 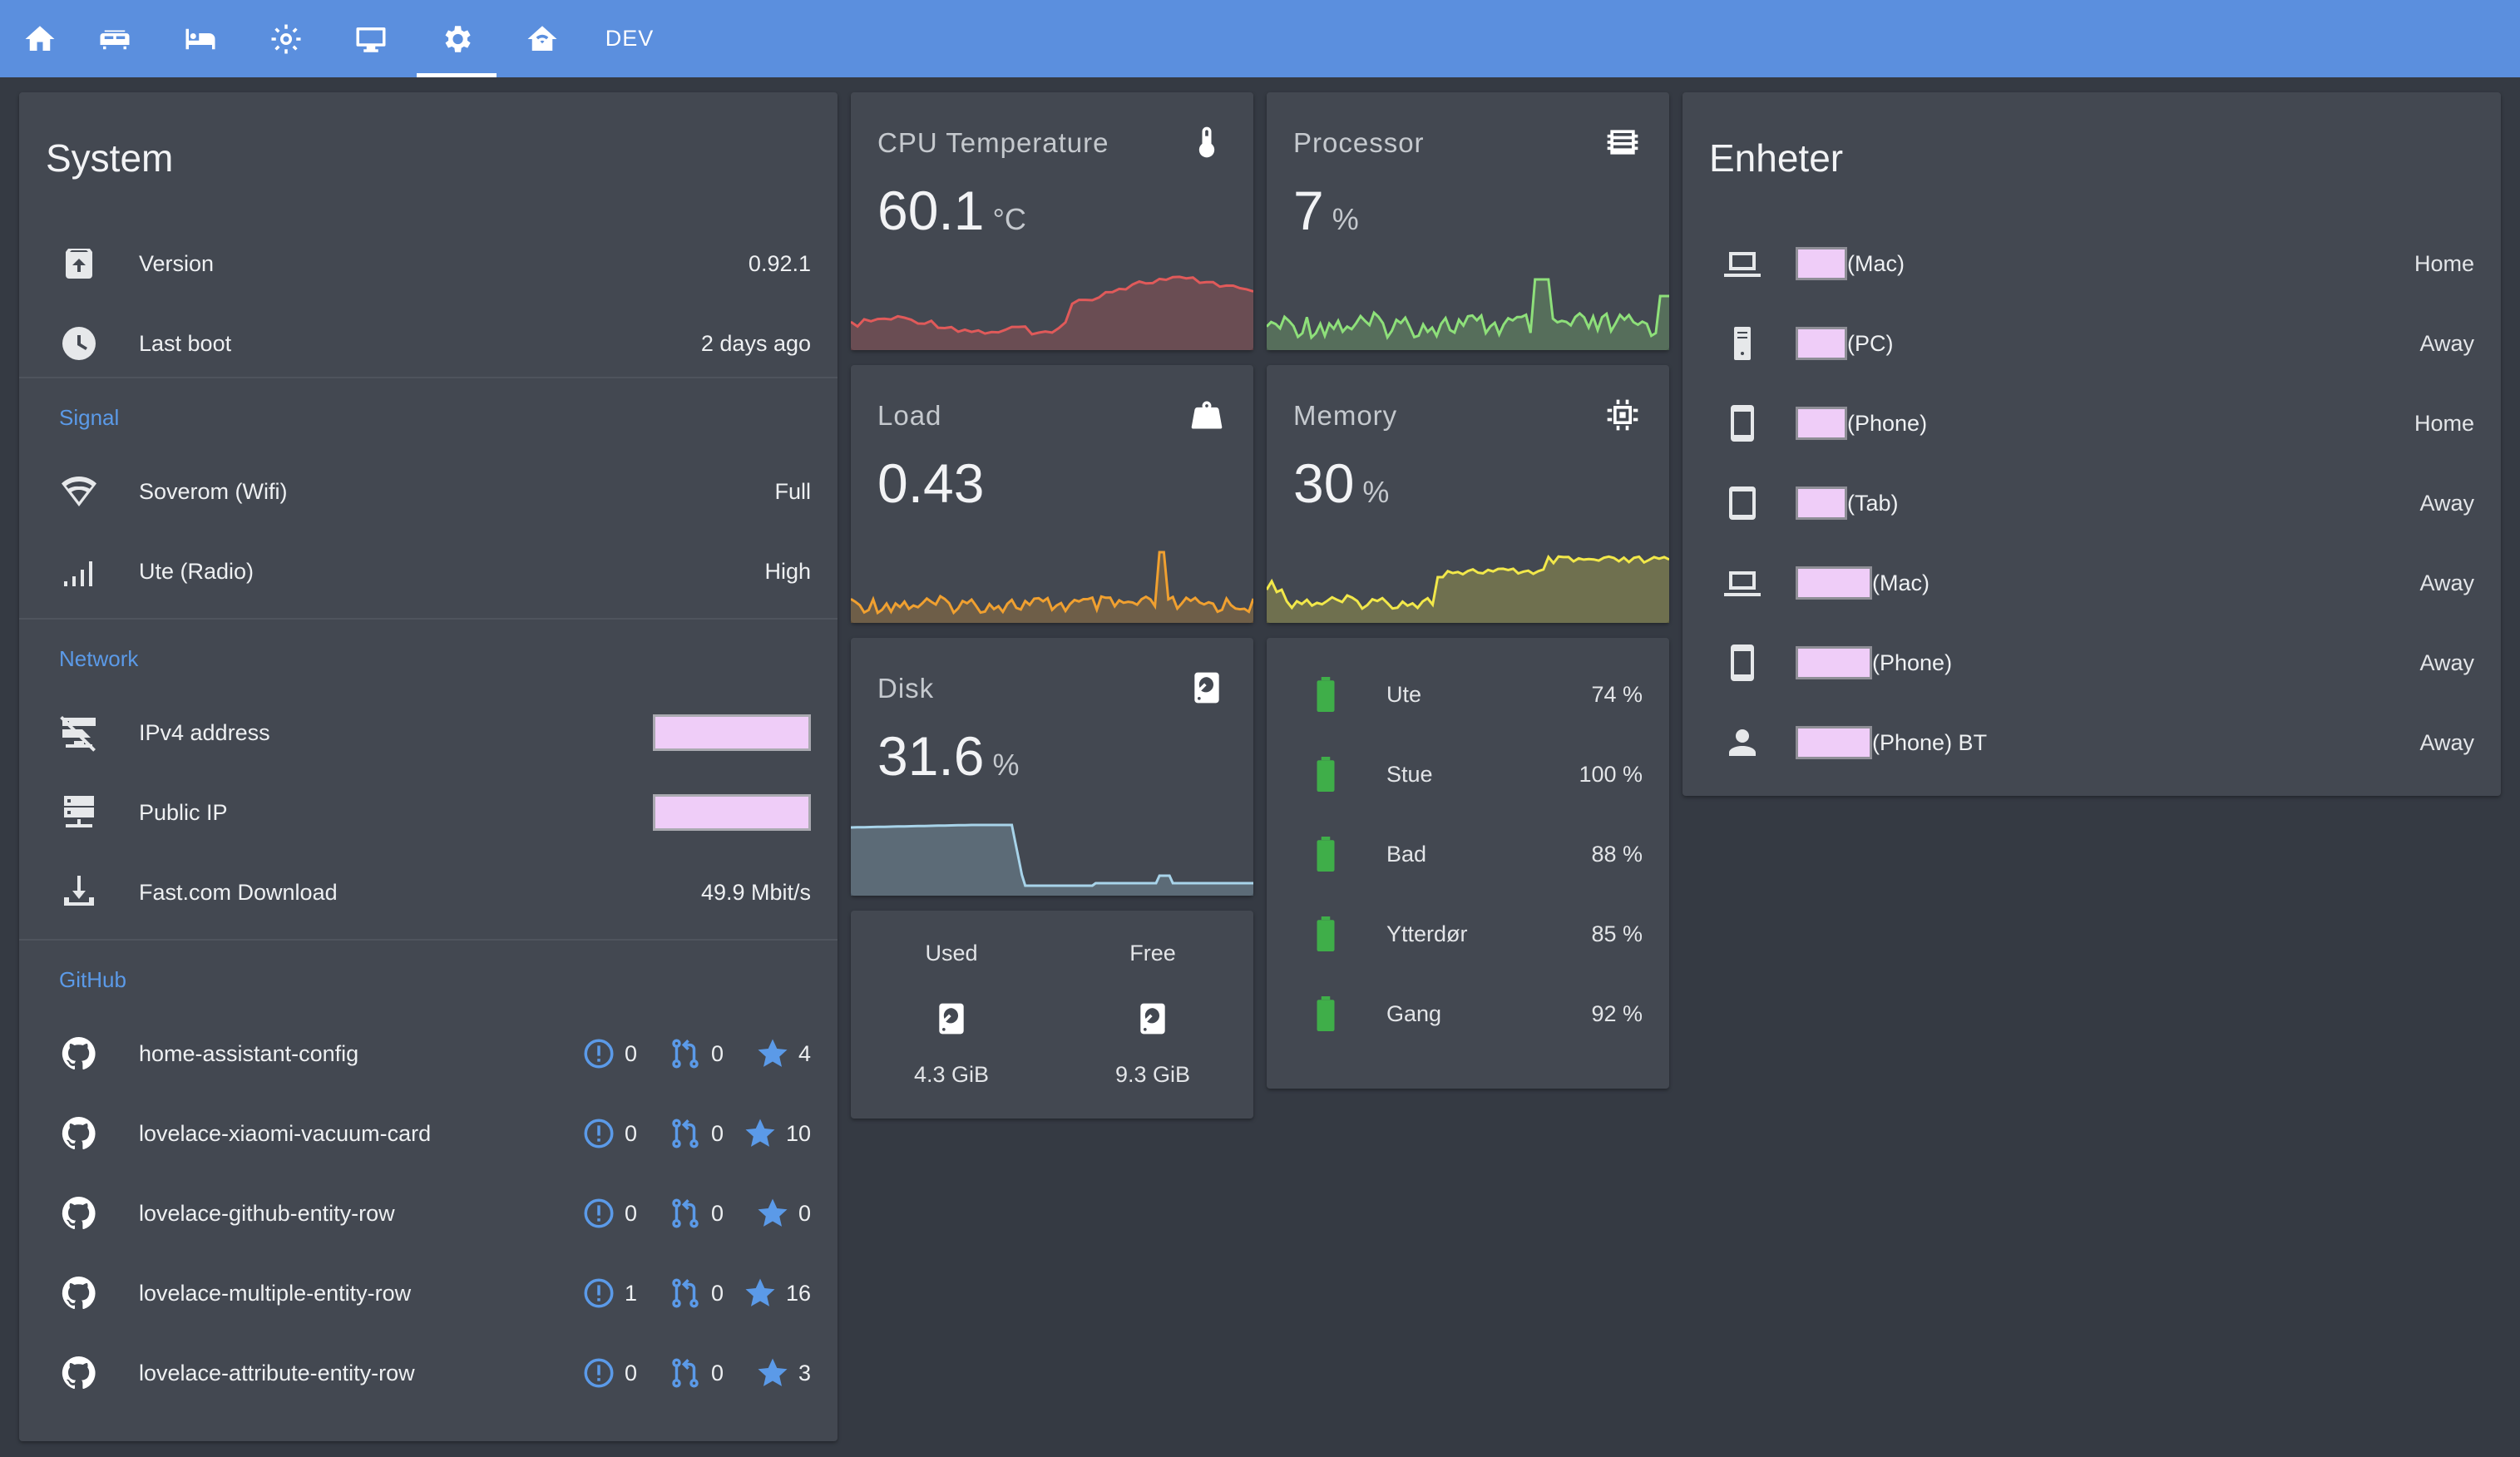 I want to click on device-row: (Mac) Home, so click(x=2091, y=264).